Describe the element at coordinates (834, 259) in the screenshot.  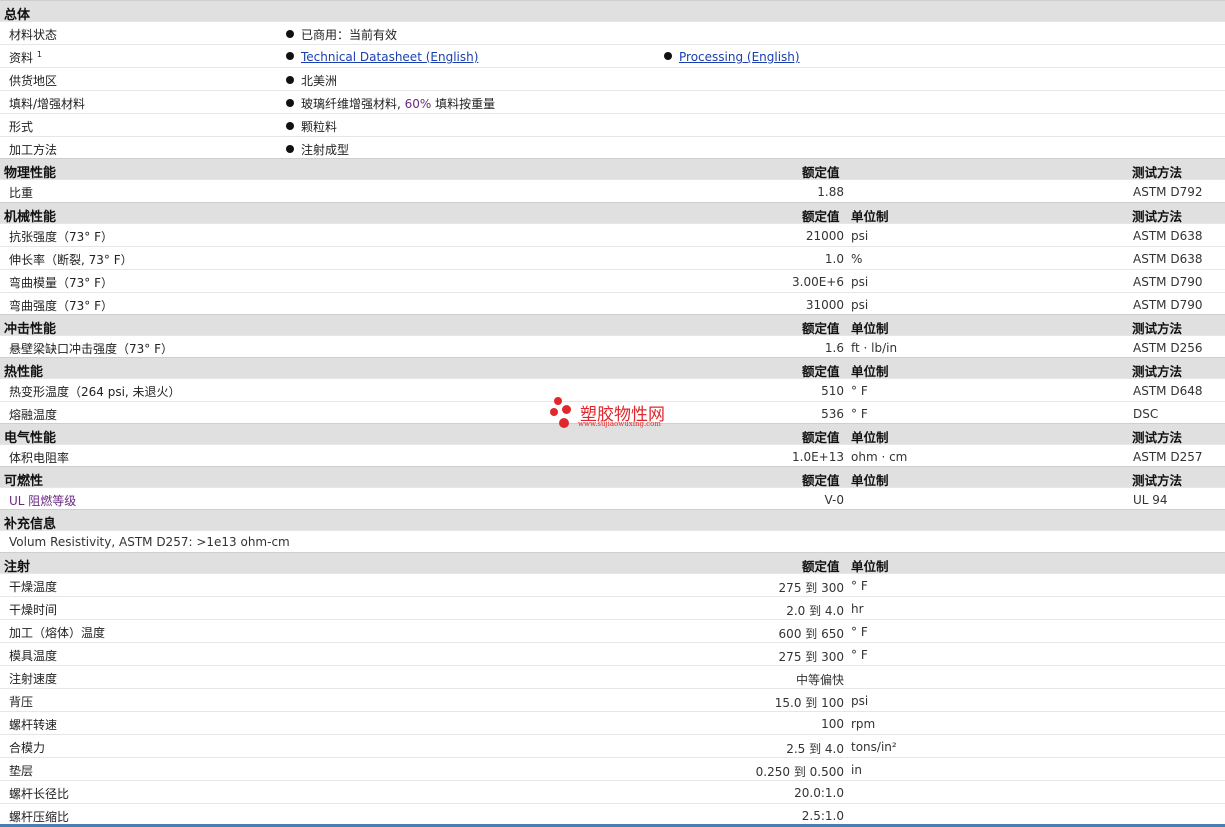
I see `row-value: 1.0` at that location.